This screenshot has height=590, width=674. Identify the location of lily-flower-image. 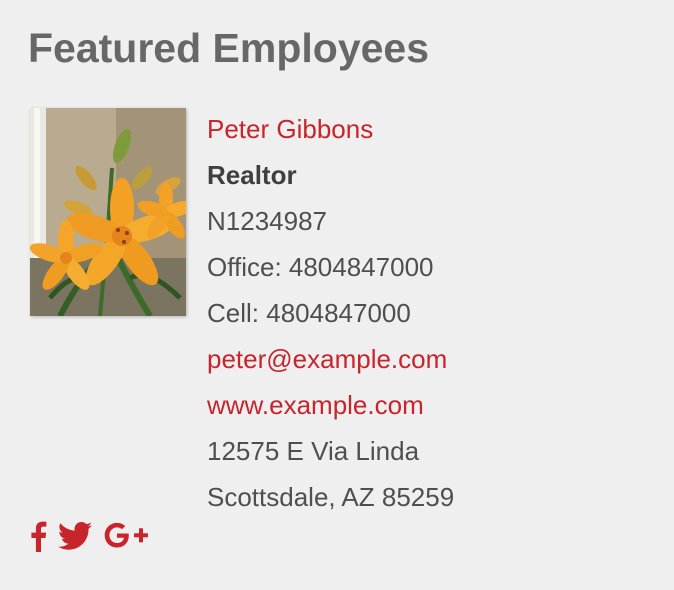
(108, 212).